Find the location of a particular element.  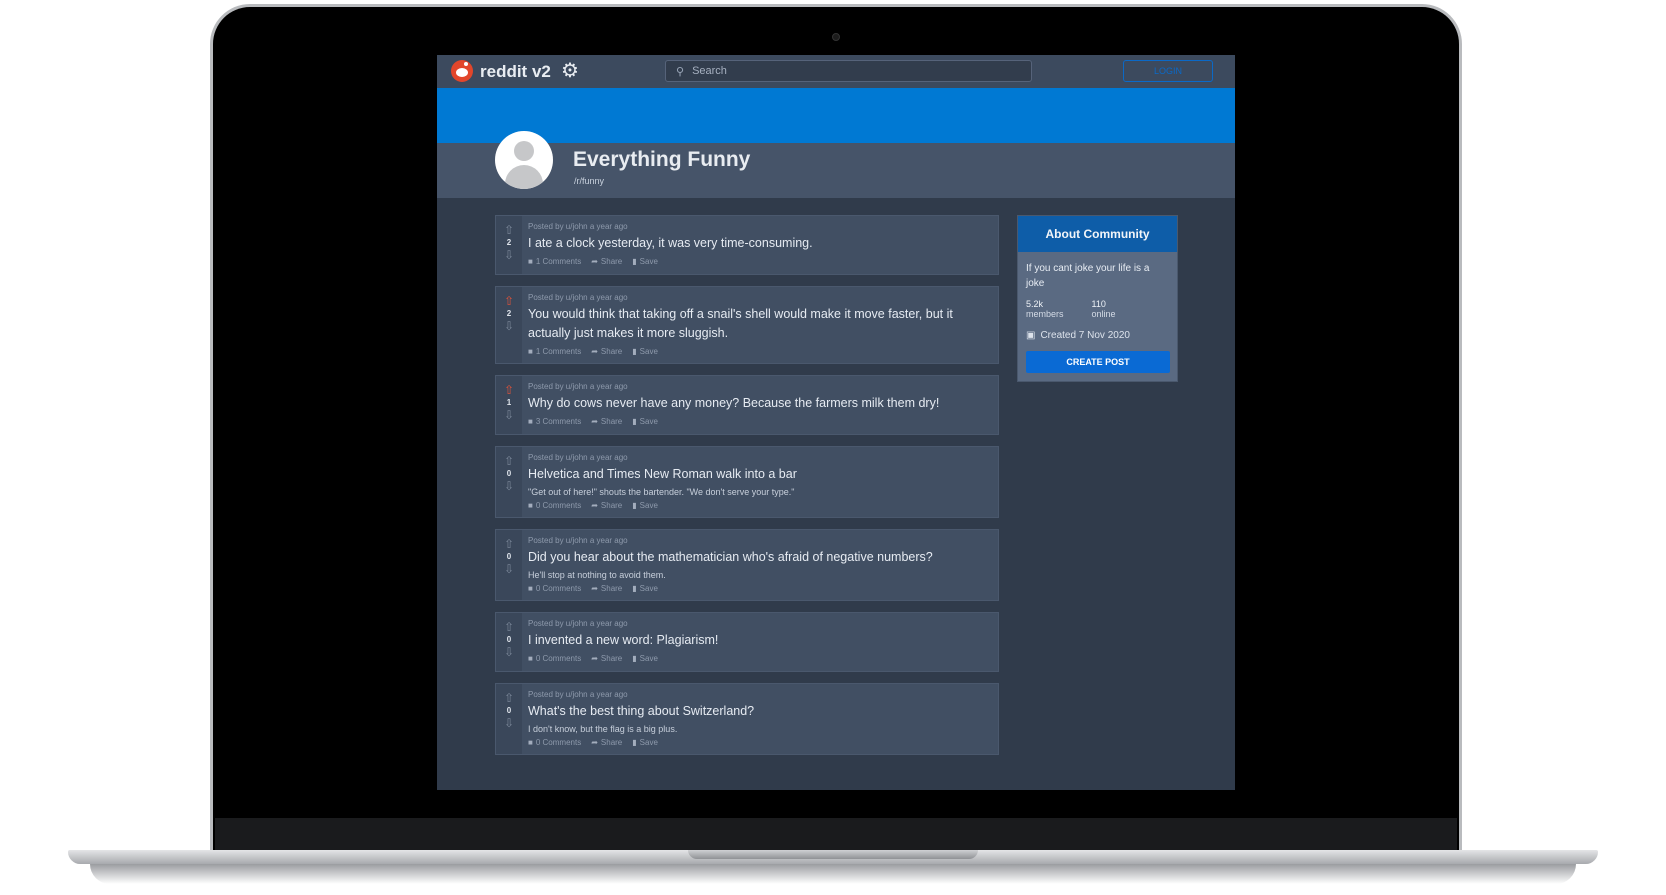

avatar-head is located at coordinates (524, 151).